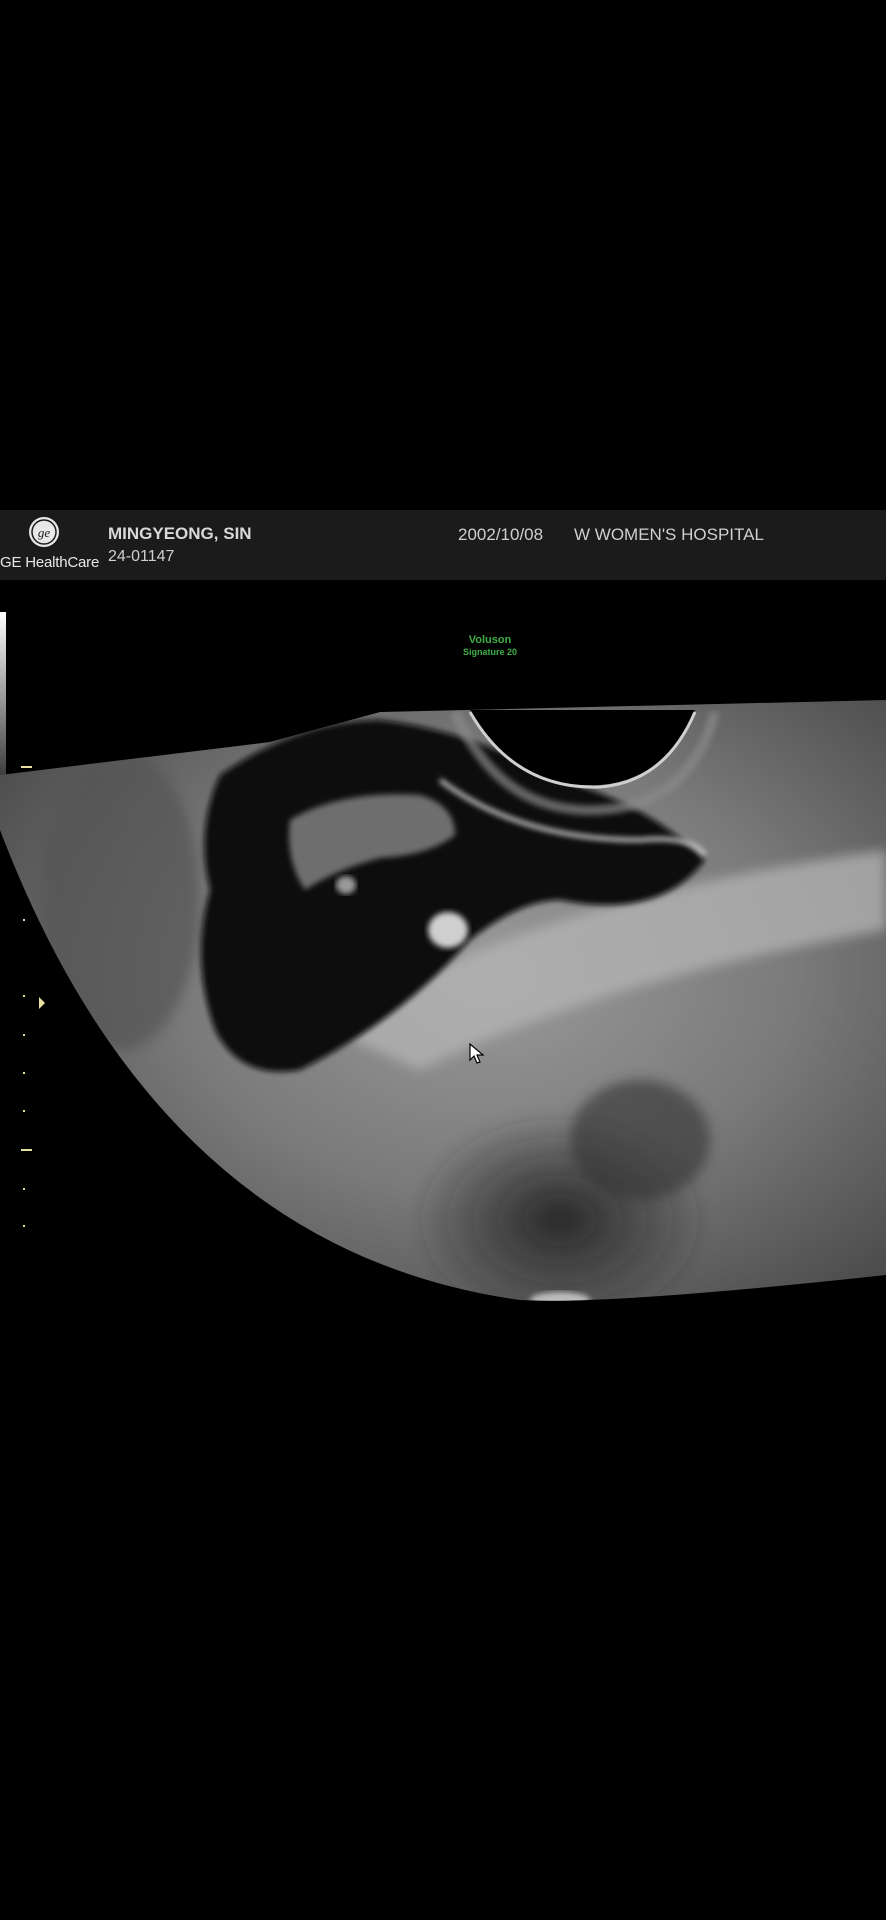 Image resolution: width=886 pixels, height=1920 pixels. What do you see at coordinates (141, 556) in the screenshot?
I see `patient-id: 24-01147` at bounding box center [141, 556].